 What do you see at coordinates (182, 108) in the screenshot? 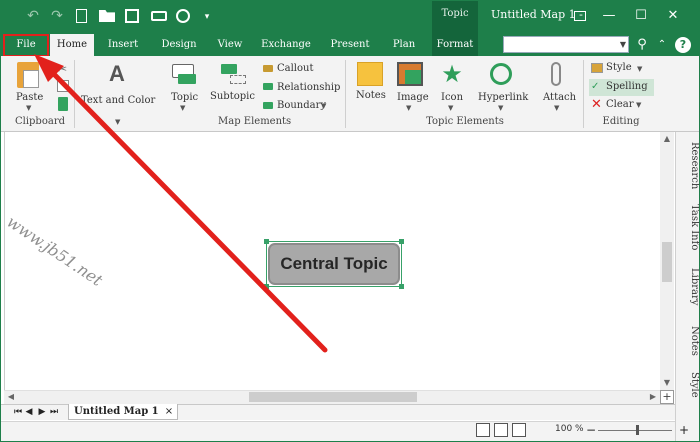
I see `topic-dropdown-icon: ▼` at bounding box center [182, 108].